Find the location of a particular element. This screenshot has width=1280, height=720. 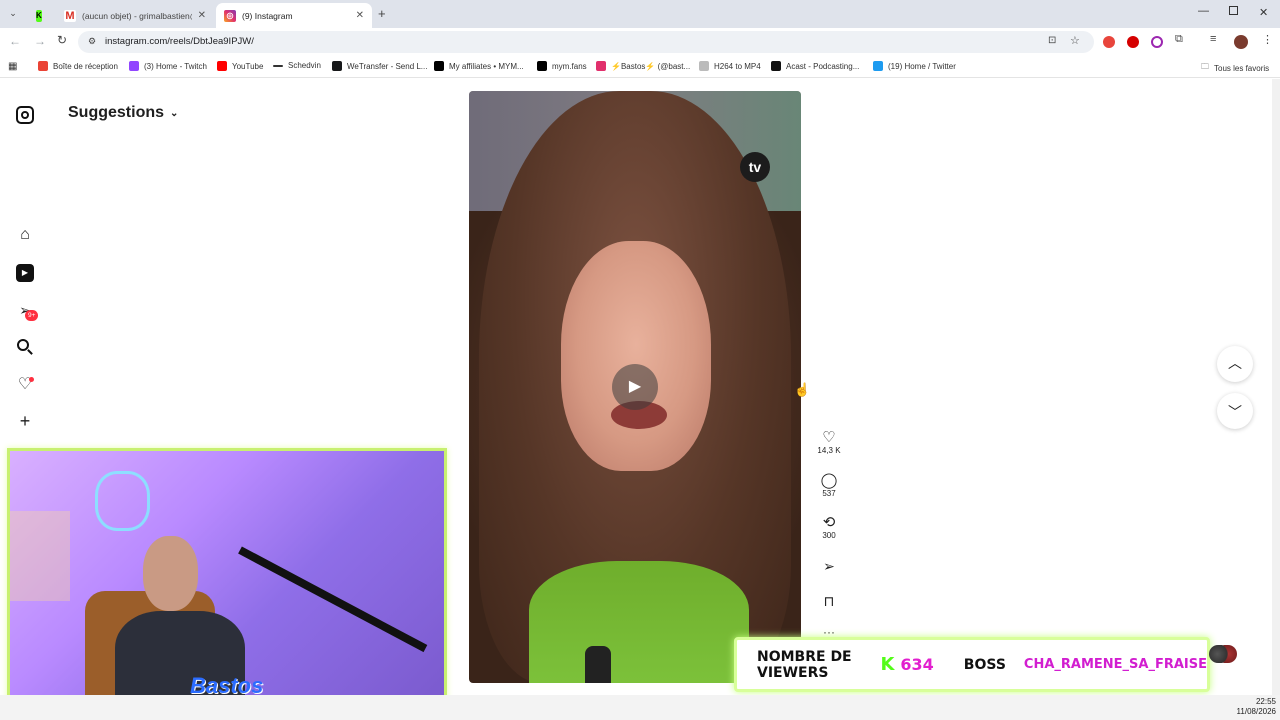

taskbar-clock: 22:55 11/08/2026 is located at coordinates (1254, 707).